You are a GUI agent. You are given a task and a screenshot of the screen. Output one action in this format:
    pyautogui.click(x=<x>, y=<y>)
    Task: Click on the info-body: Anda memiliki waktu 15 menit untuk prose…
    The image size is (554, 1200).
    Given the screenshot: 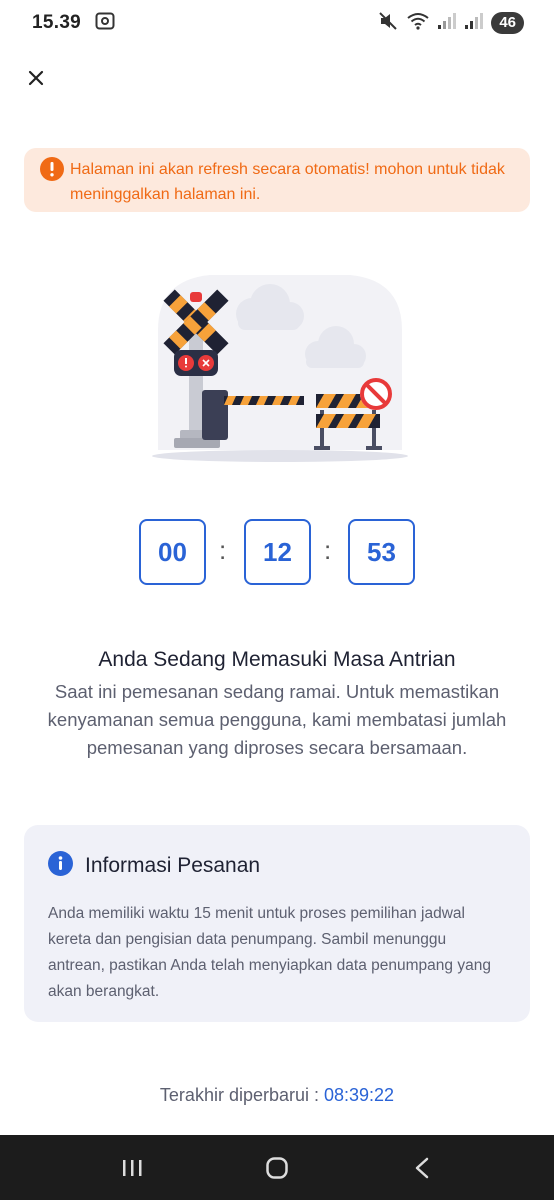 What is the action you would take?
    pyautogui.click(x=269, y=952)
    